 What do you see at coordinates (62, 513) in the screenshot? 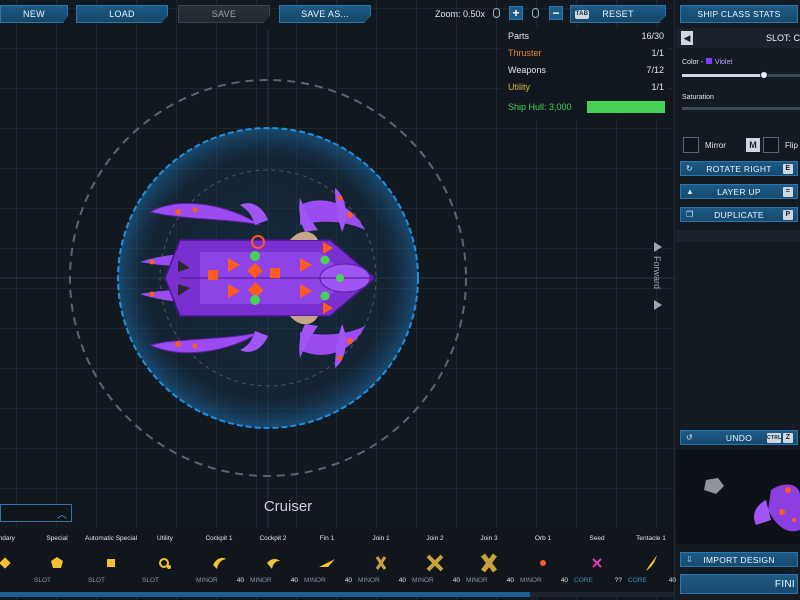
I see `chevron-up-icon: ︿` at bounding box center [62, 513].